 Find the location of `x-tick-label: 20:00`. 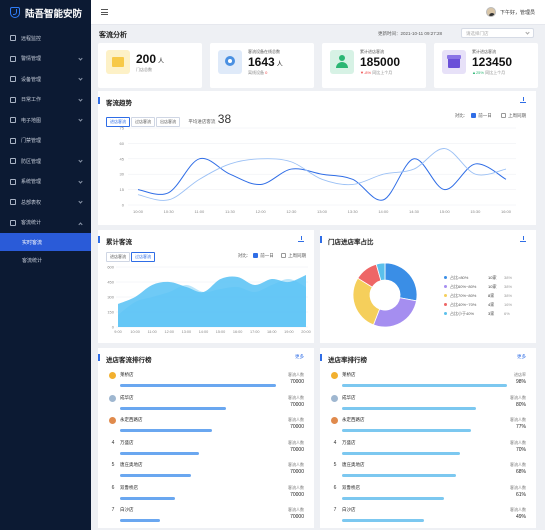

x-tick-label: 20:00 is located at coordinates (306, 332).